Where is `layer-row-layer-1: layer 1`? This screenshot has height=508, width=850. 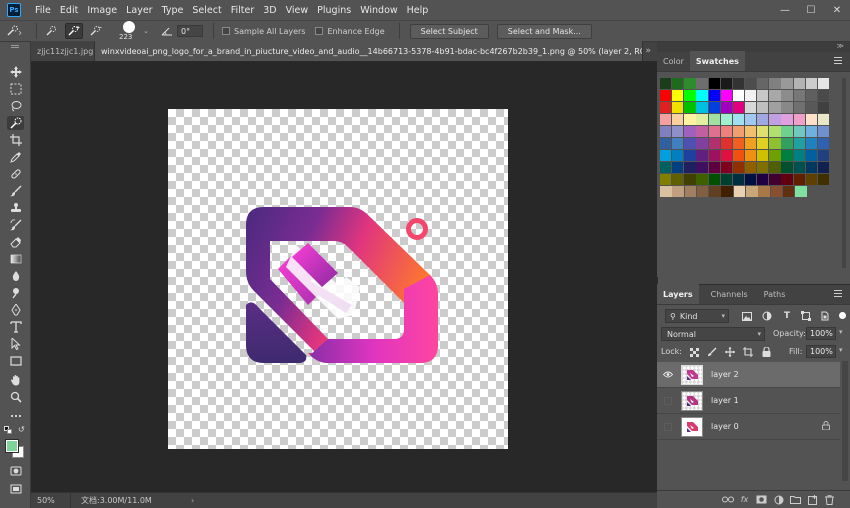 layer-row-layer-1: layer 1 is located at coordinates (748, 401).